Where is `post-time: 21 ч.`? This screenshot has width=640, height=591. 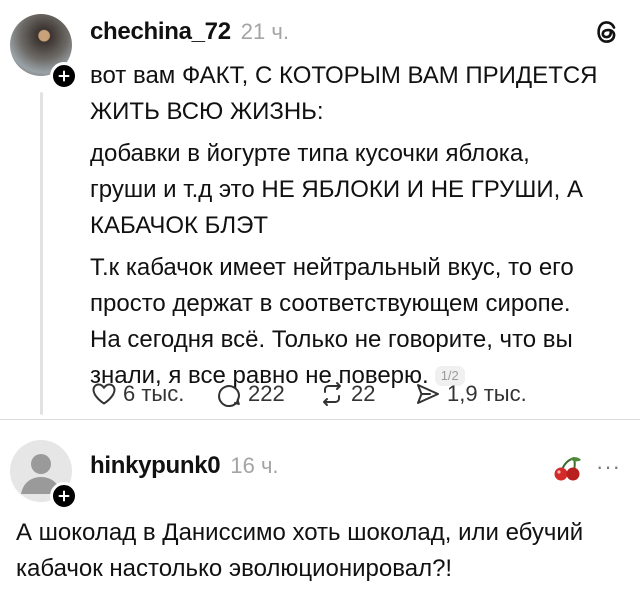 post-time: 21 ч. is located at coordinates (264, 31).